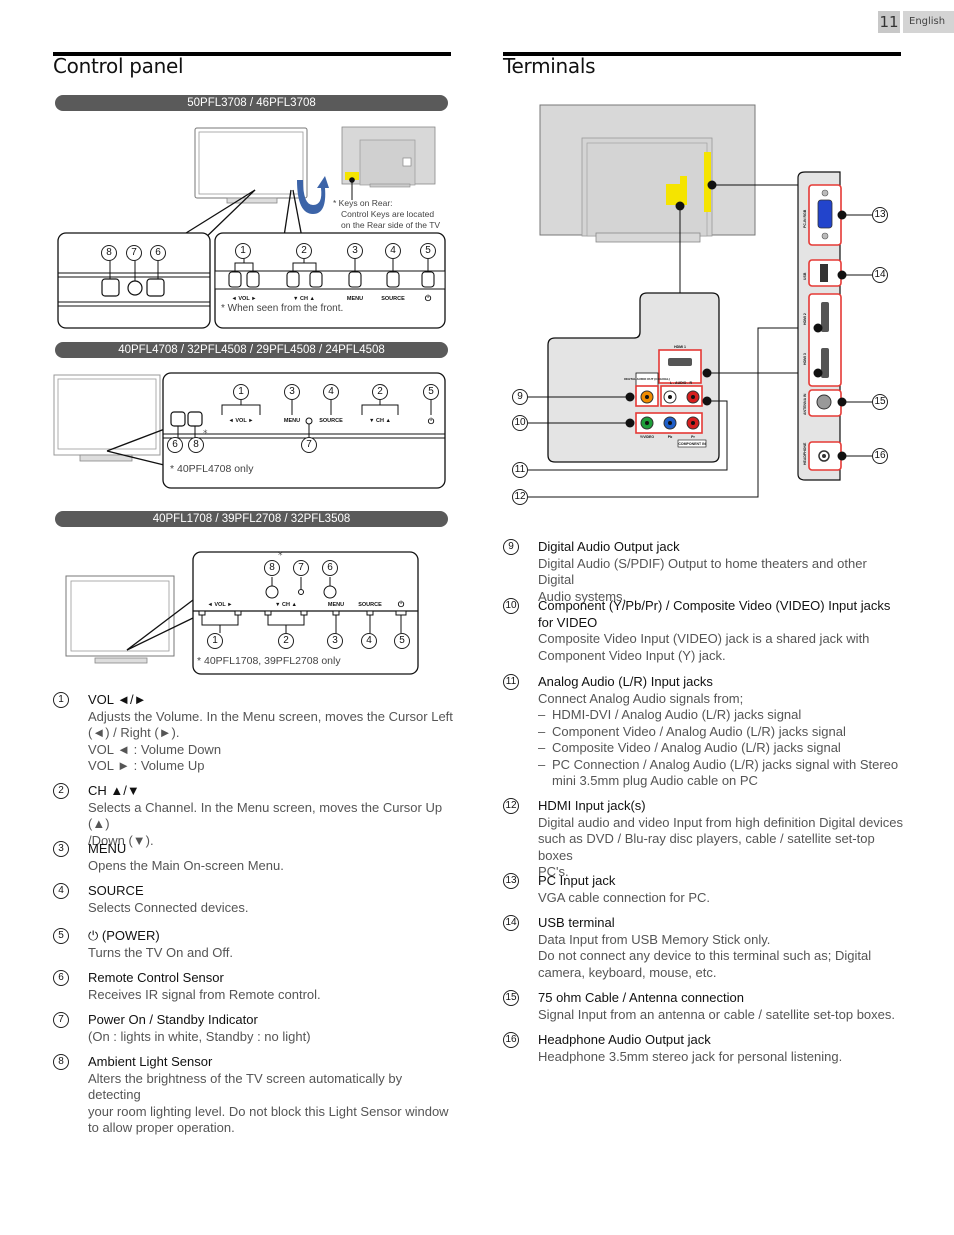 The image size is (954, 1235). Describe the element at coordinates (134, 732) in the screenshot. I see `item-text: (◄) / Right (►).` at that location.